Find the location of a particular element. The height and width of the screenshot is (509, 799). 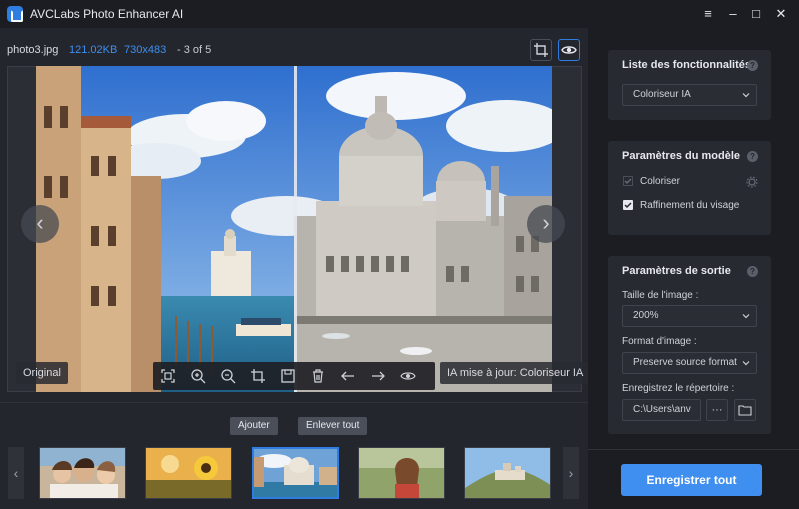

face-refine-checkbox is located at coordinates (628, 205).